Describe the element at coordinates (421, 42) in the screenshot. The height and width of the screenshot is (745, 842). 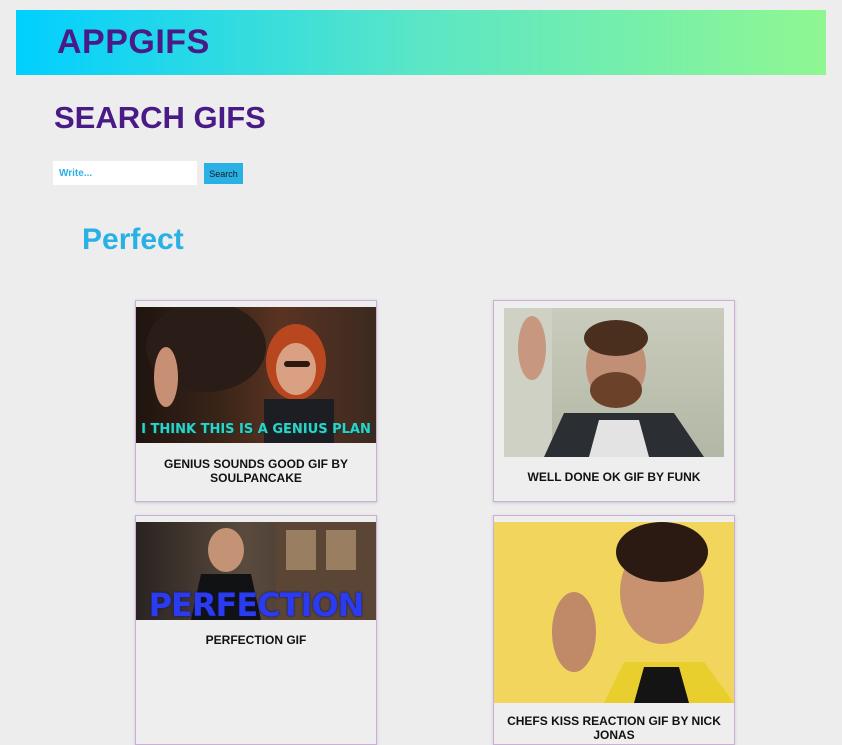
I see `app-header: APPGIFS` at that location.